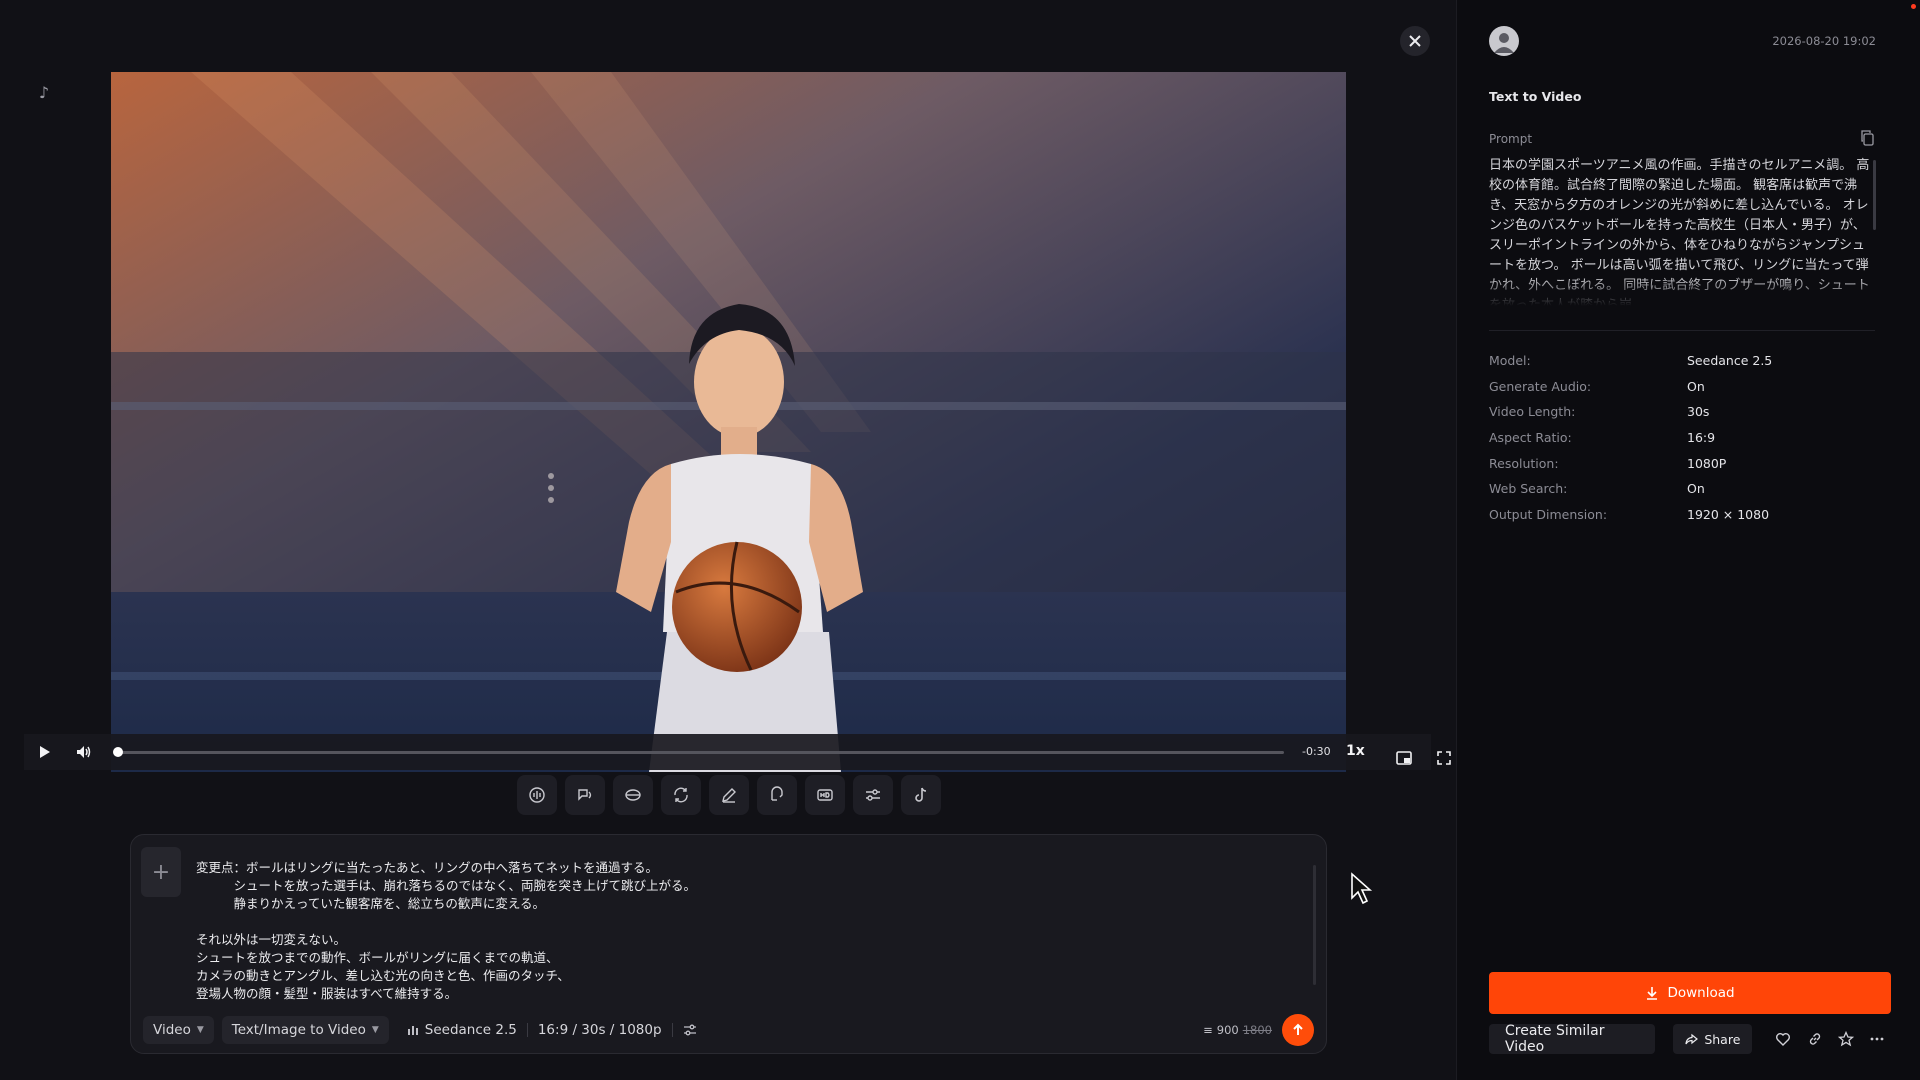 This screenshot has height=1080, width=1920. Describe the element at coordinates (585, 795) in the screenshot. I see `lip-sync-icon` at that location.